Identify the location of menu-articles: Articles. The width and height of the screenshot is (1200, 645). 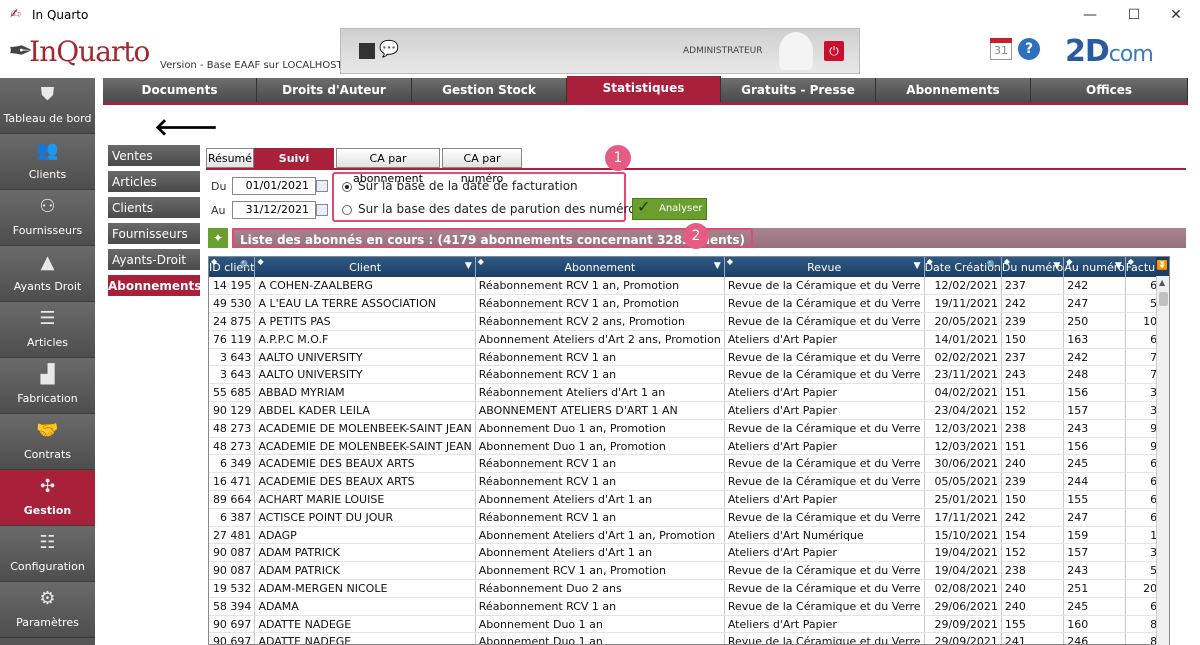
(154, 182).